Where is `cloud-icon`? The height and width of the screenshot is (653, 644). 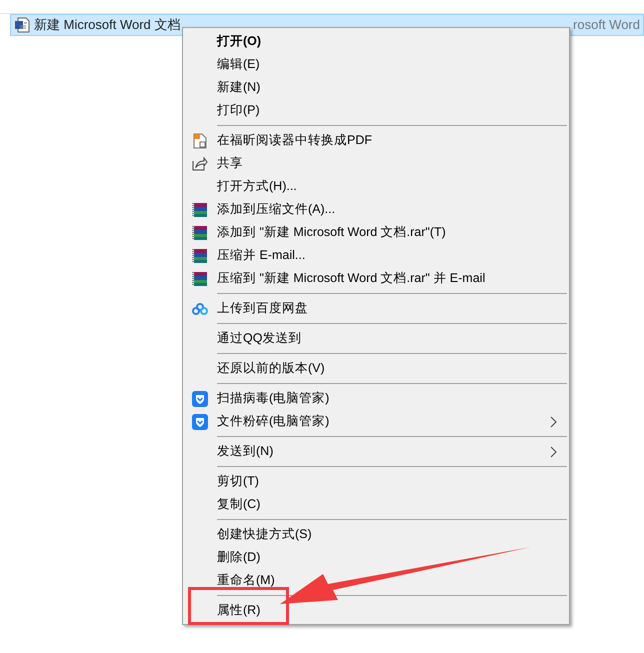
cloud-icon is located at coordinates (200, 308).